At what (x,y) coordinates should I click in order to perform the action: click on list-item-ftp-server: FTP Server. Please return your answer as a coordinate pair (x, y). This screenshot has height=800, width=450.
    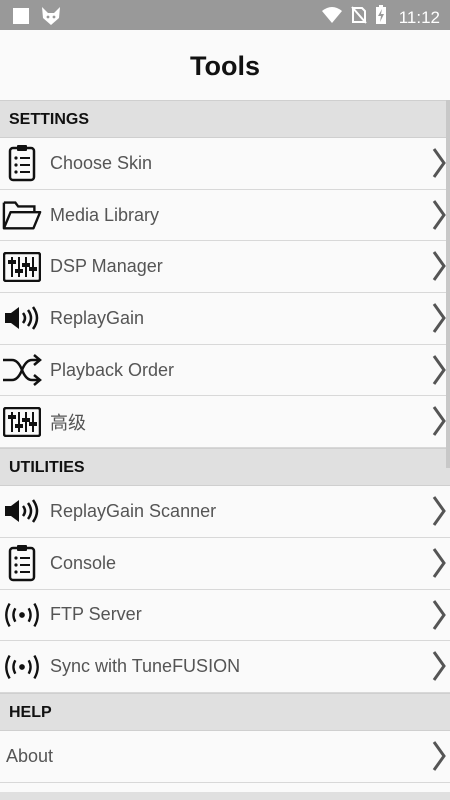
    Looking at the image, I should click on (225, 615).